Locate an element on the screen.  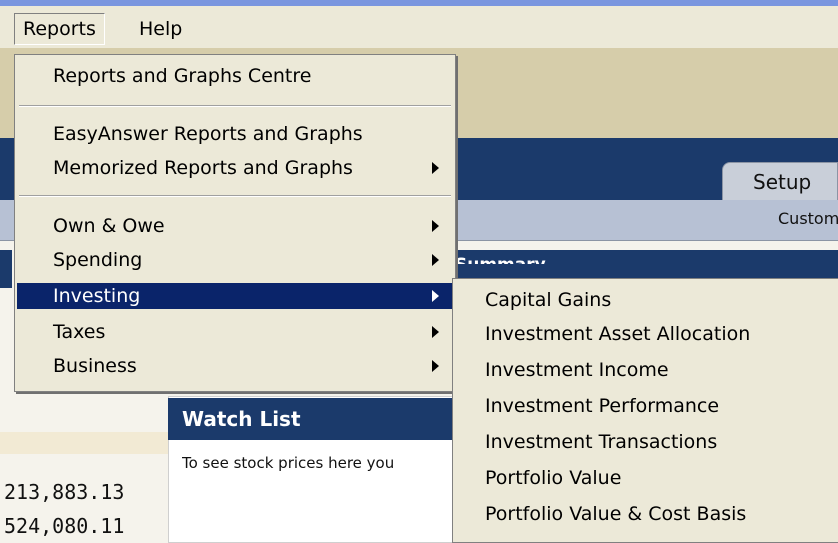
submenu-item-investment-transactions: Investment Transactions is located at coordinates (646, 442).